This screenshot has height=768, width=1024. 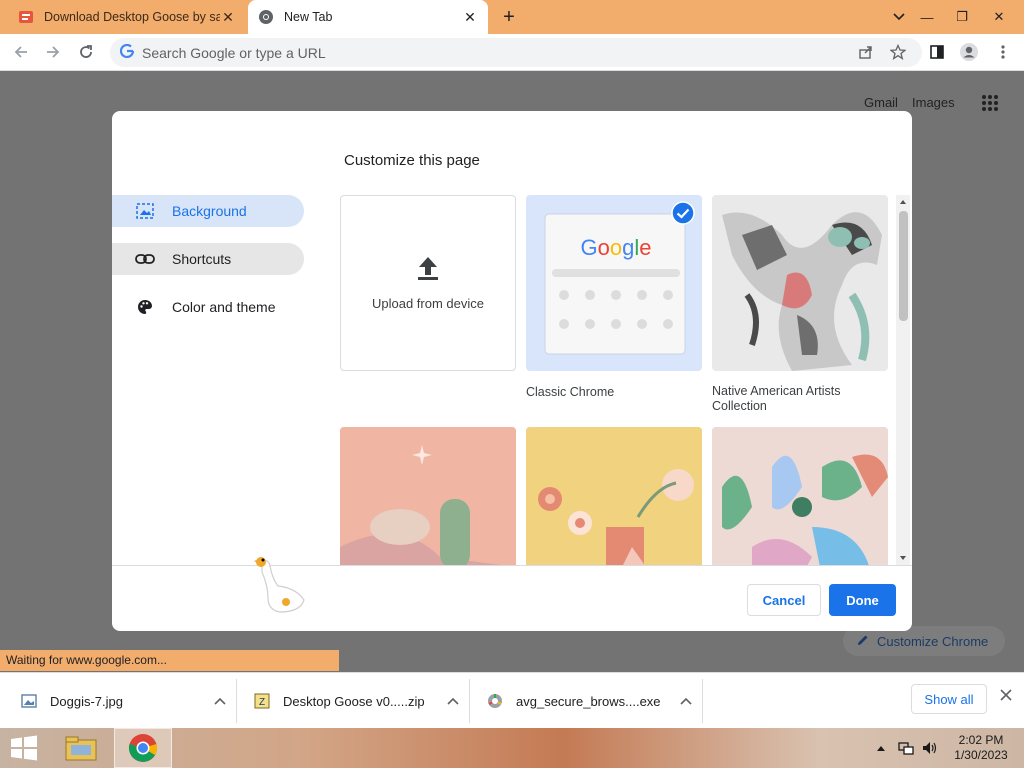 I want to click on forward-arrow-icon, so click(x=53, y=52).